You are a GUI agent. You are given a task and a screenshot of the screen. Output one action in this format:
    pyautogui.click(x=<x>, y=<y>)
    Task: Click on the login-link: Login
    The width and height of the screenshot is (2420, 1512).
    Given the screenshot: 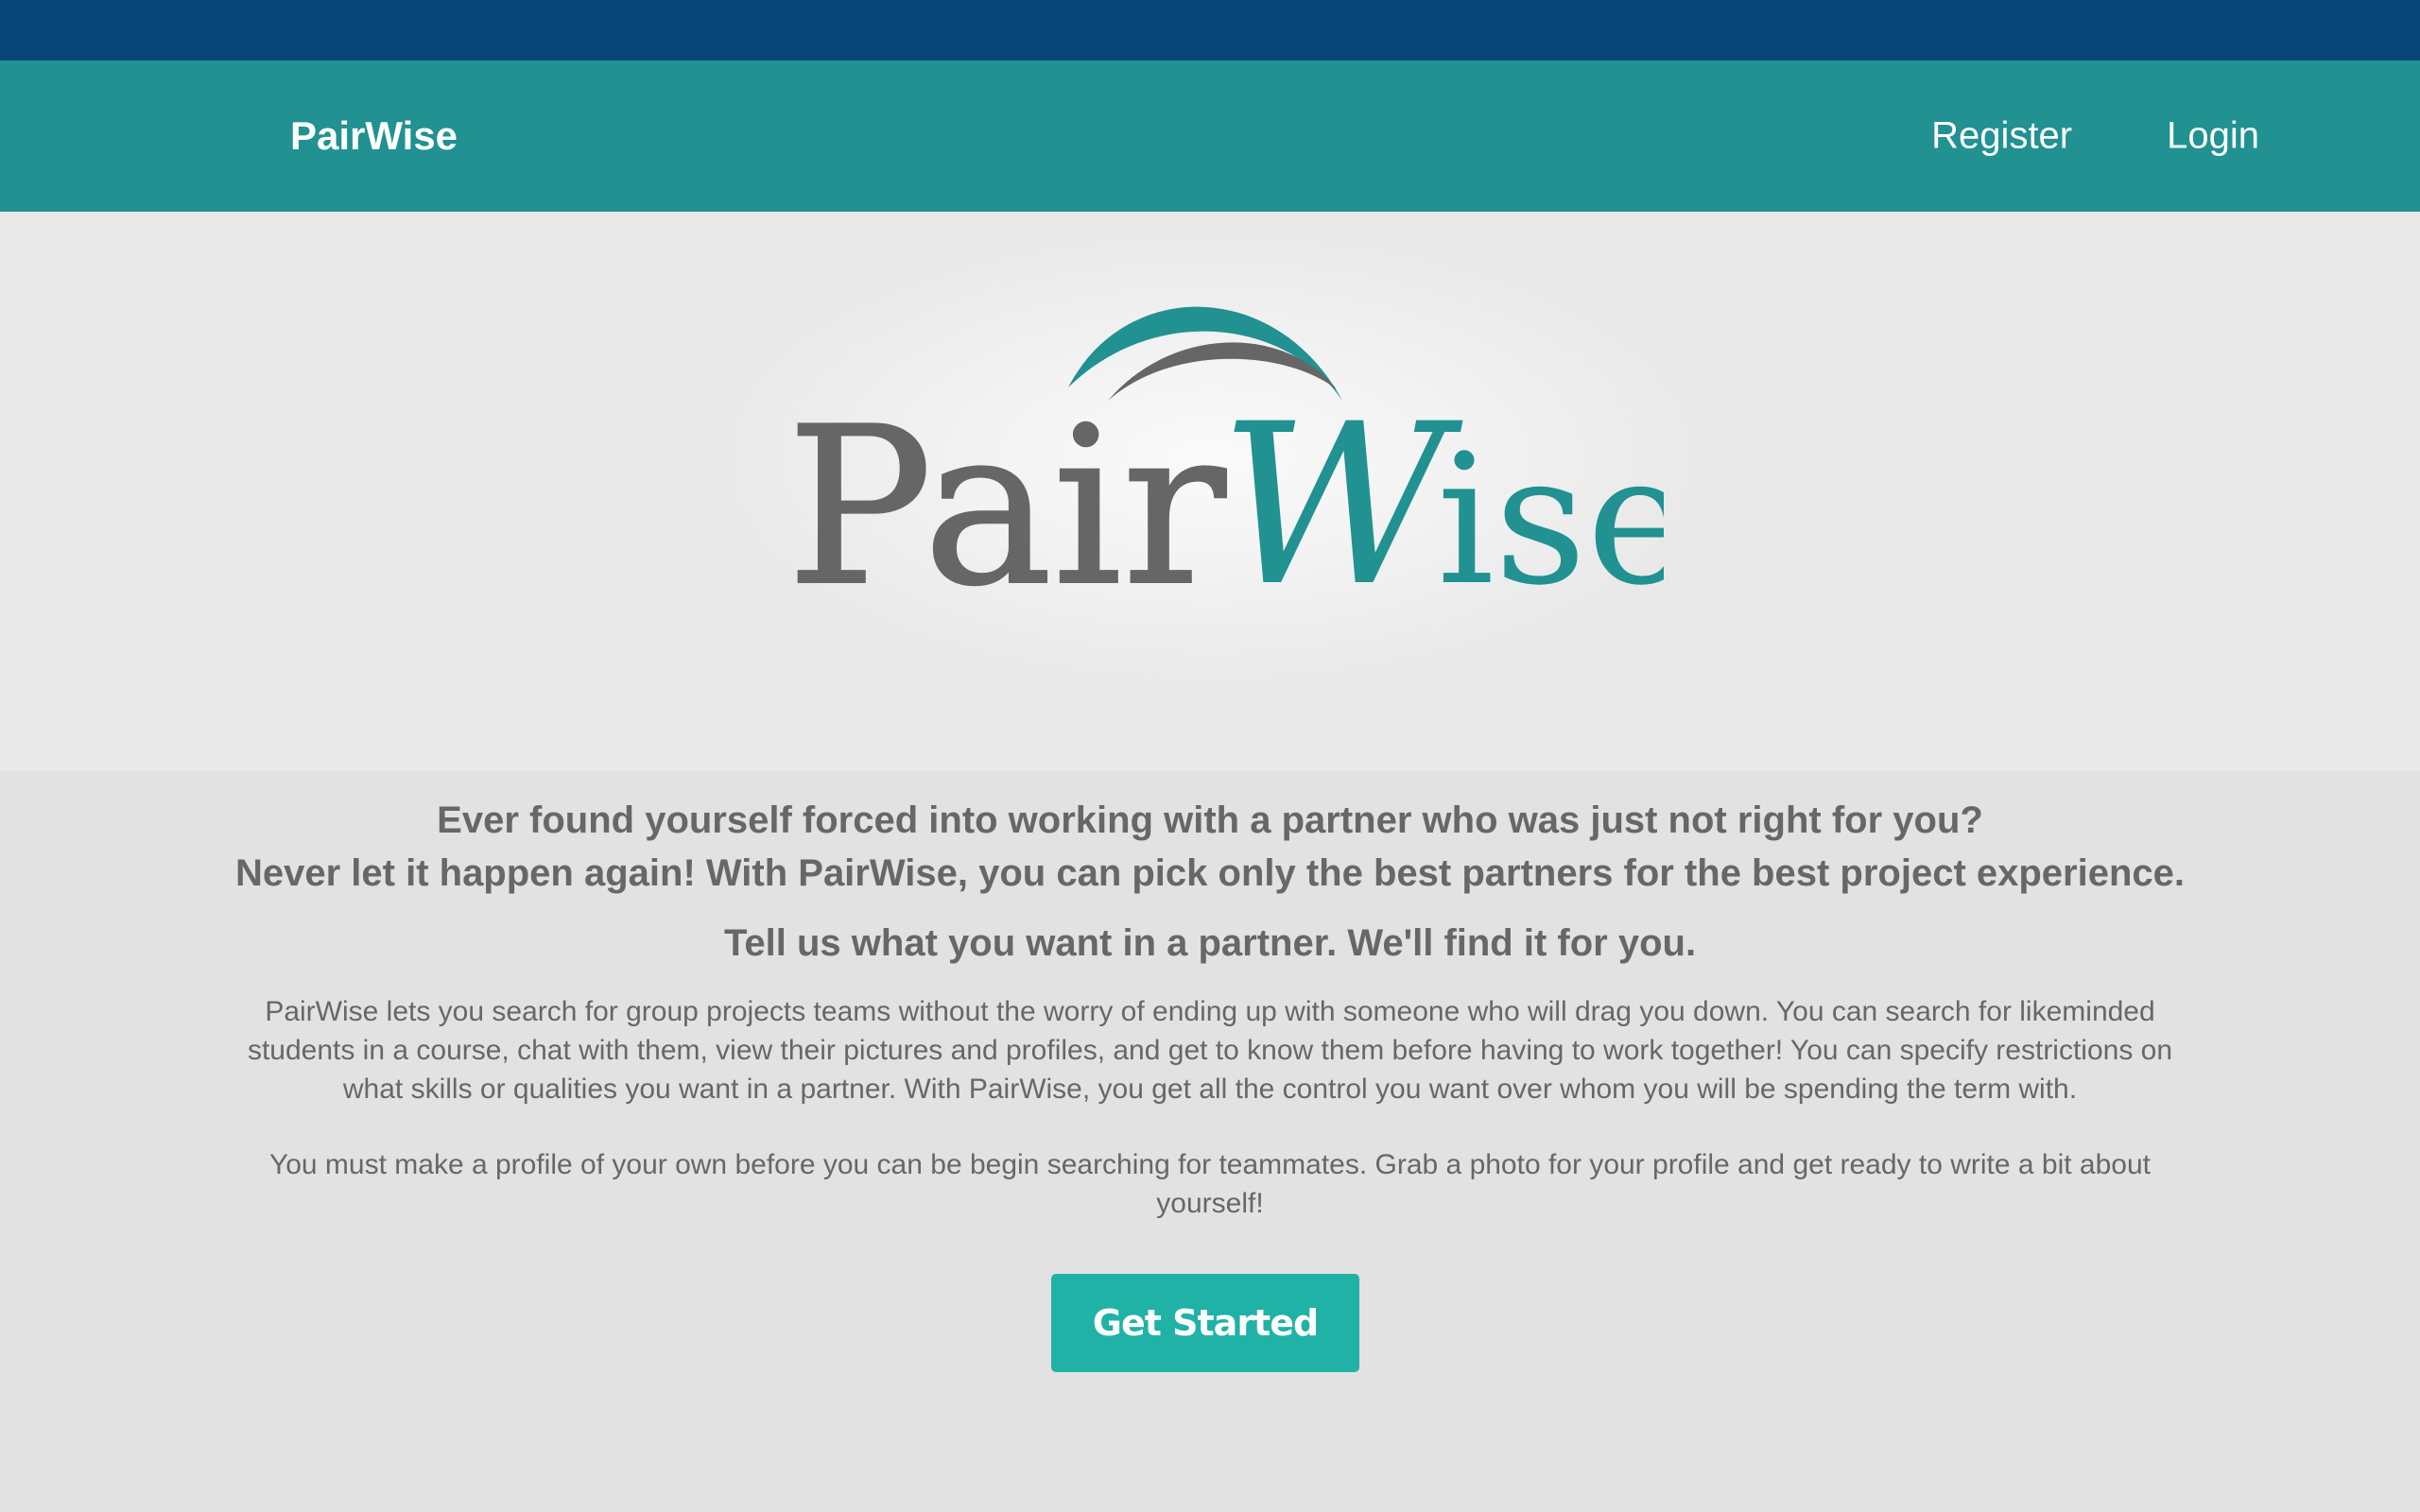 What is the action you would take?
    pyautogui.click(x=2213, y=136)
    